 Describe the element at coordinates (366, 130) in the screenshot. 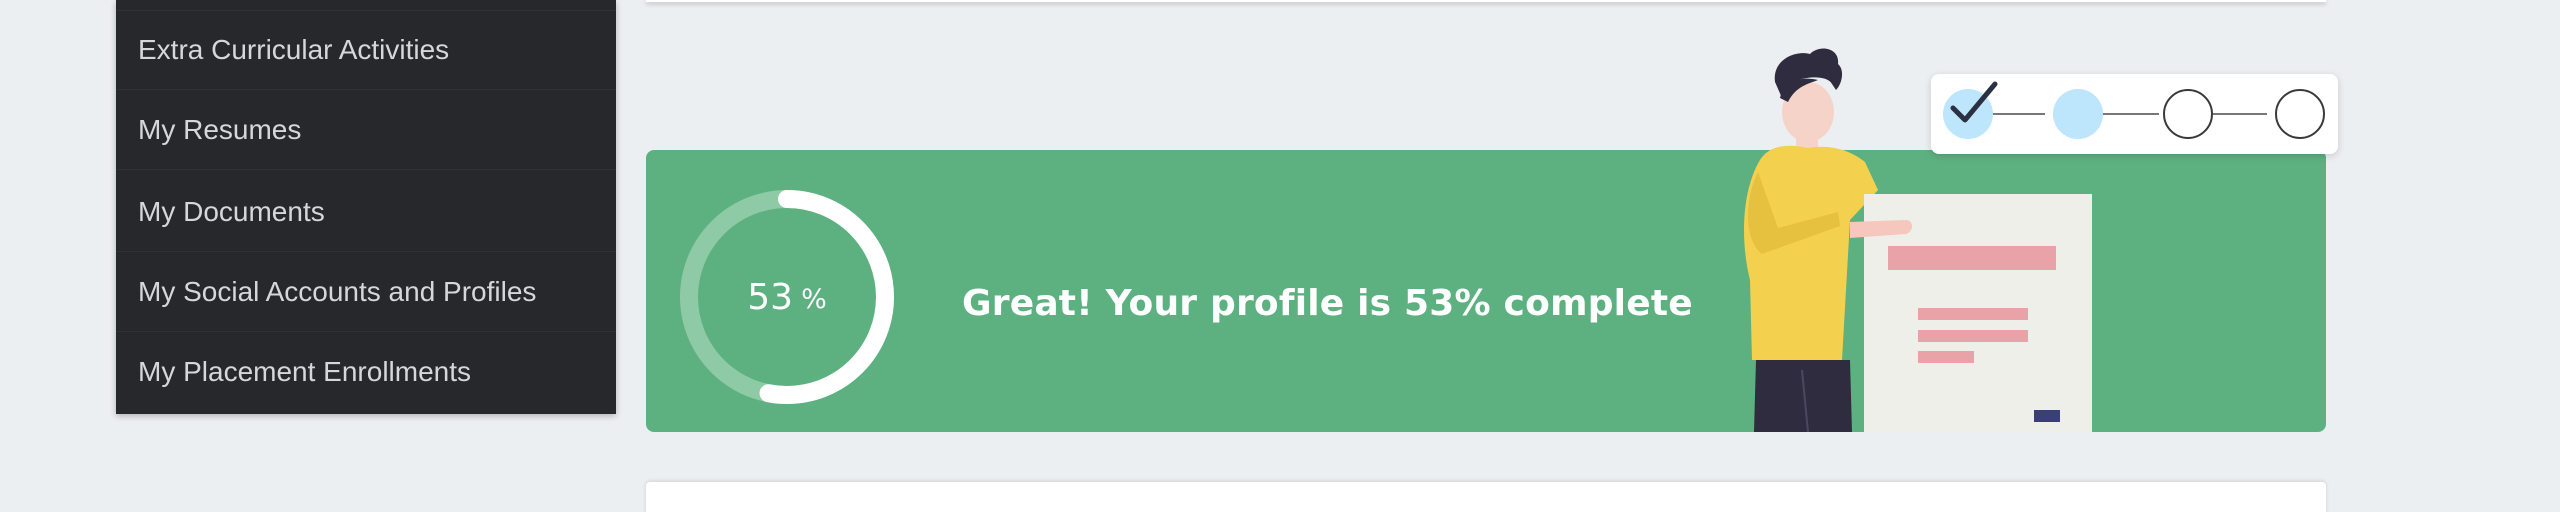

I see `sidebar-item-my-resumes: My Resumes` at that location.